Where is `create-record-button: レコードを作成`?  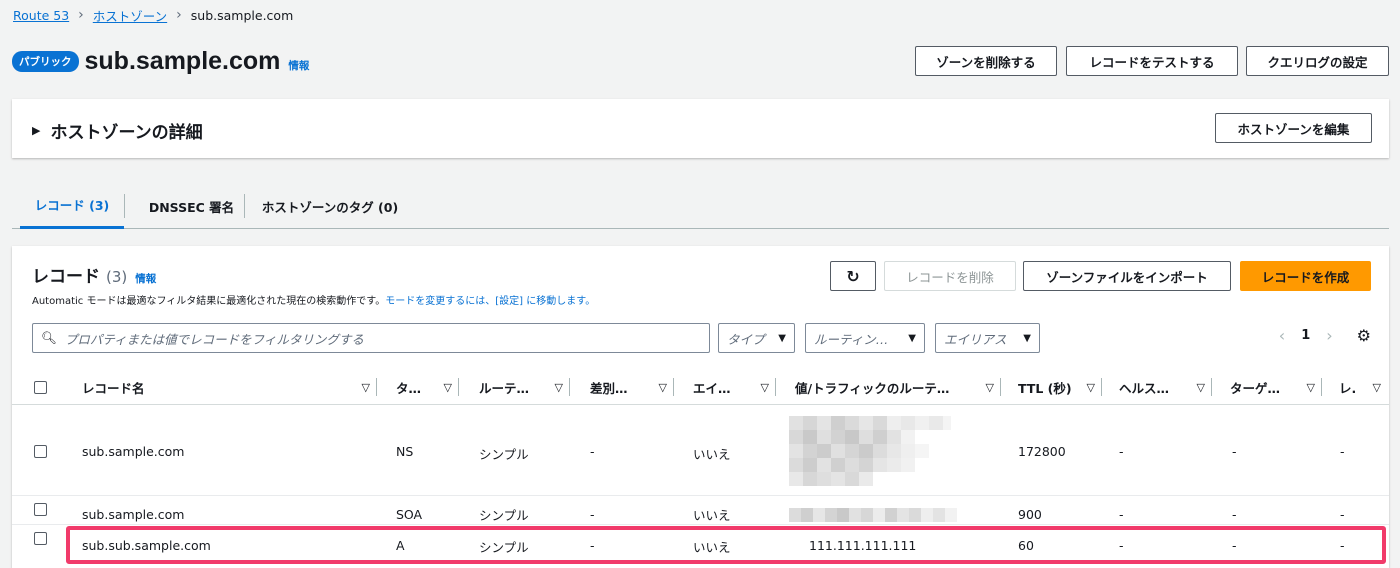 create-record-button: レコードを作成 is located at coordinates (1305, 276).